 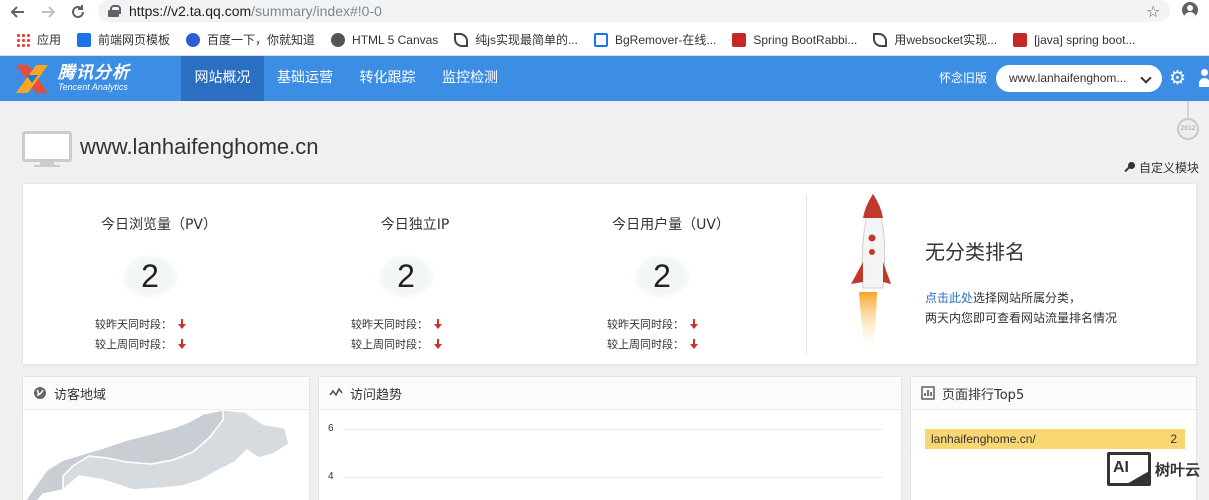 I want to click on stat-label: 今日浏览量（PV）, so click(x=159, y=225).